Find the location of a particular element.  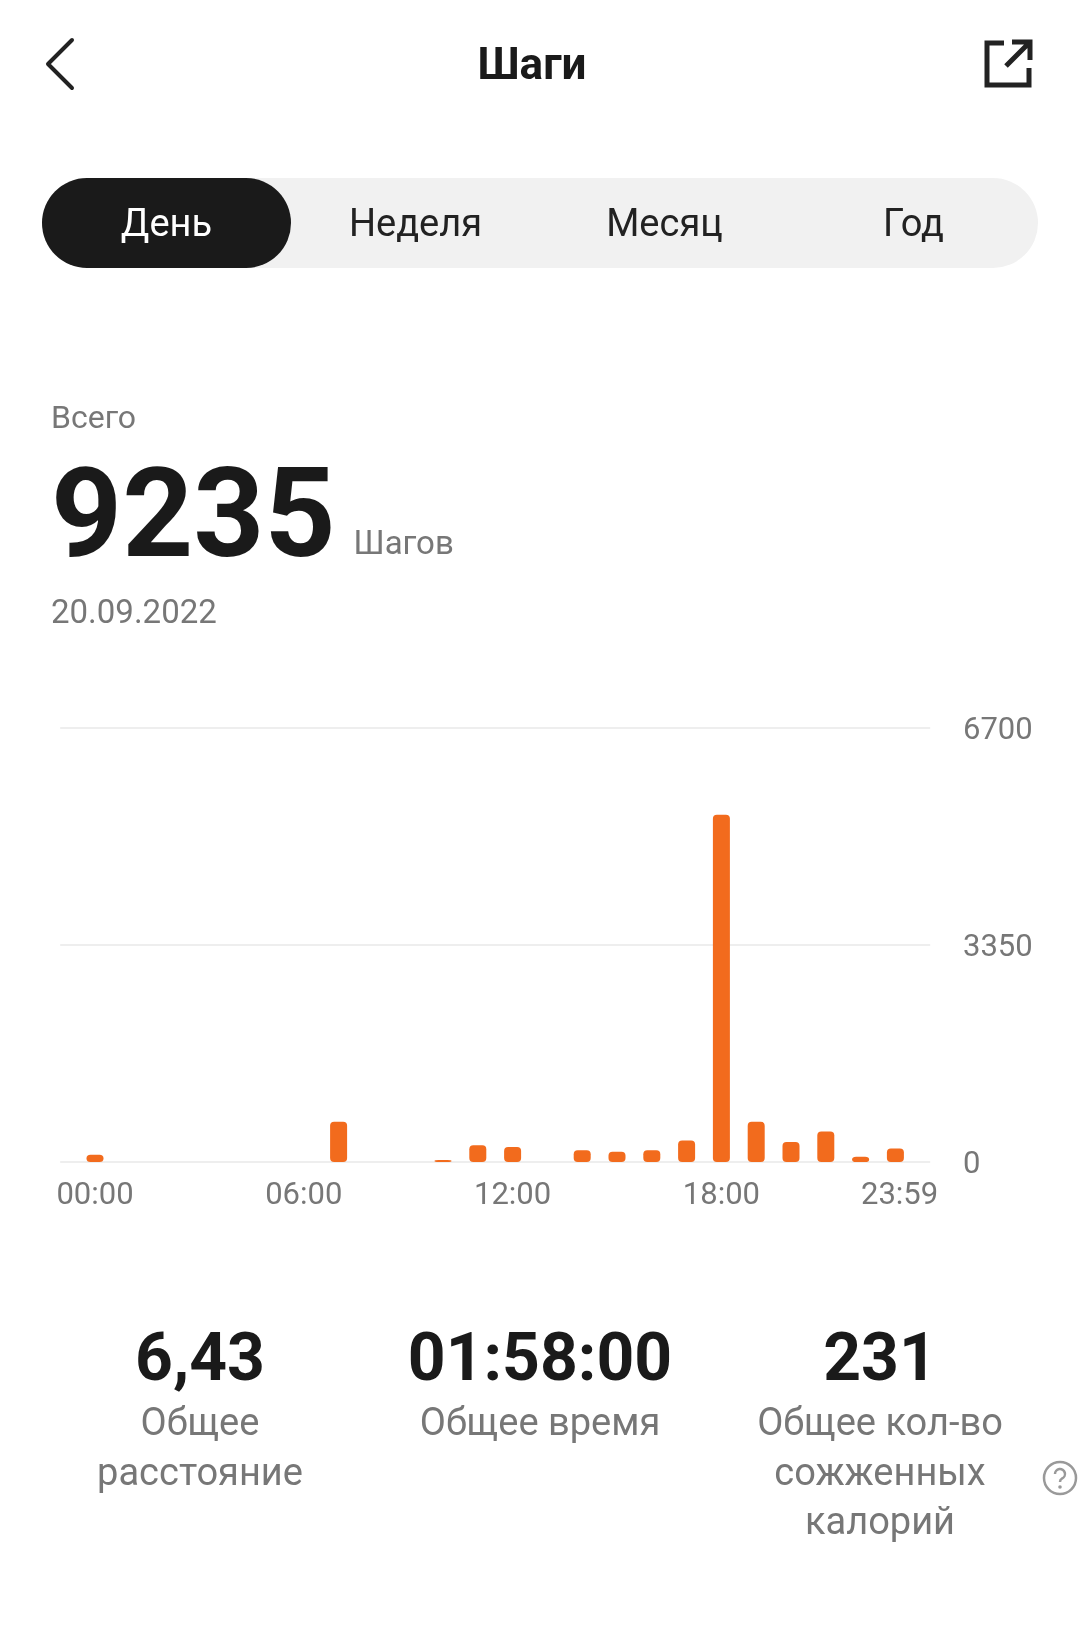

x-axis-label: 06:00 is located at coordinates (304, 1193).